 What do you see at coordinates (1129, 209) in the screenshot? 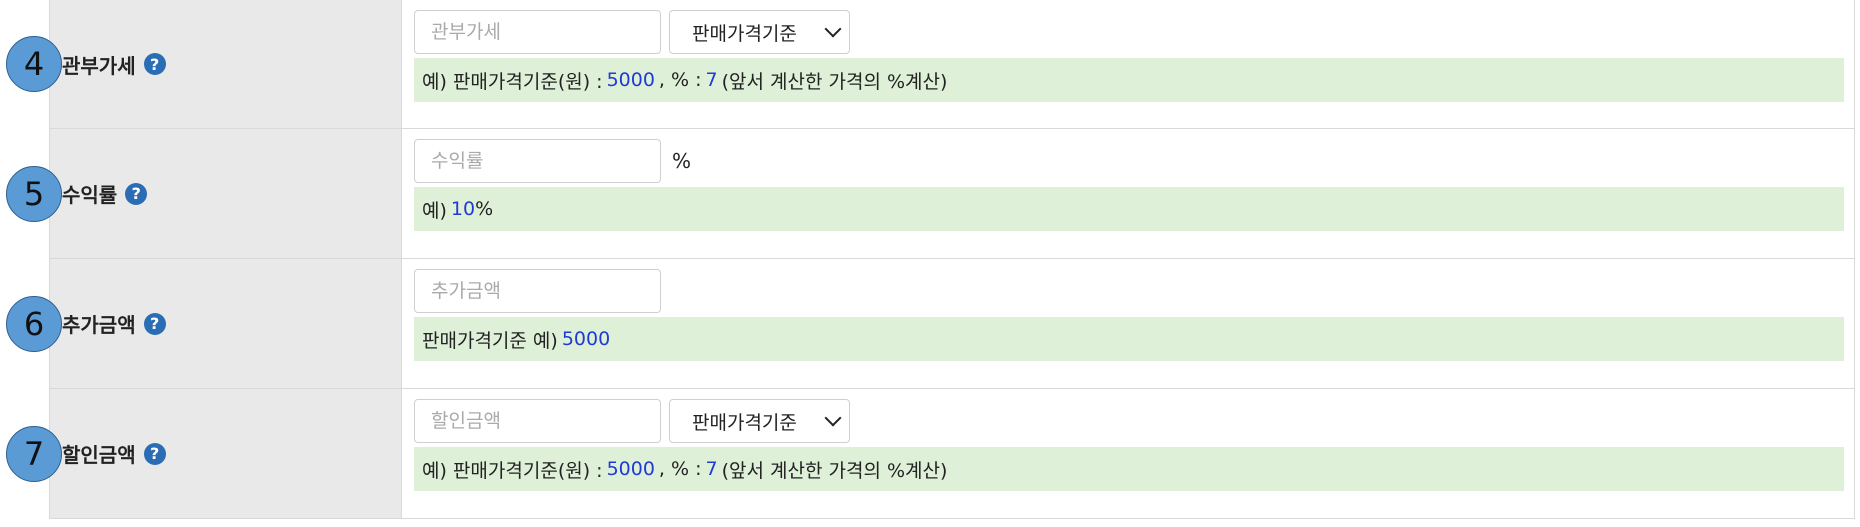
I see `hint-box: 예) 10 %` at bounding box center [1129, 209].